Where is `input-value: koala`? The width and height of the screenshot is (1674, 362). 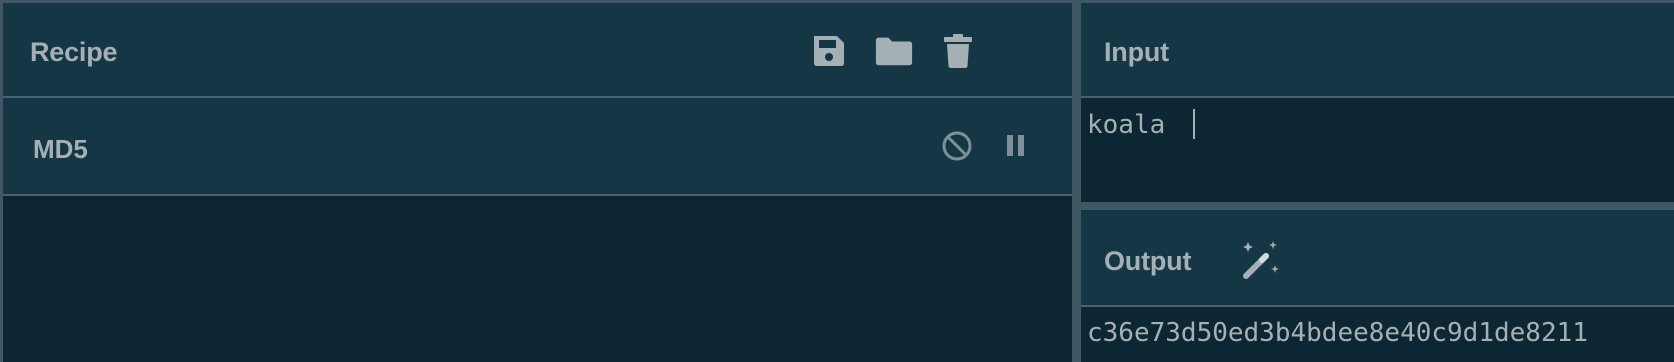 input-value: koala is located at coordinates (1134, 125).